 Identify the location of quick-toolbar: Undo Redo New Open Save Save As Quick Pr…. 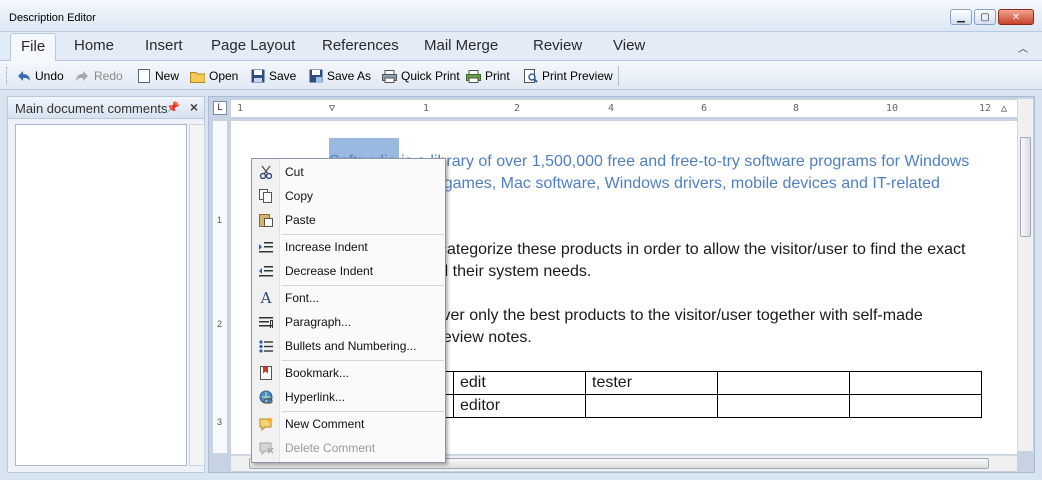
(521, 75).